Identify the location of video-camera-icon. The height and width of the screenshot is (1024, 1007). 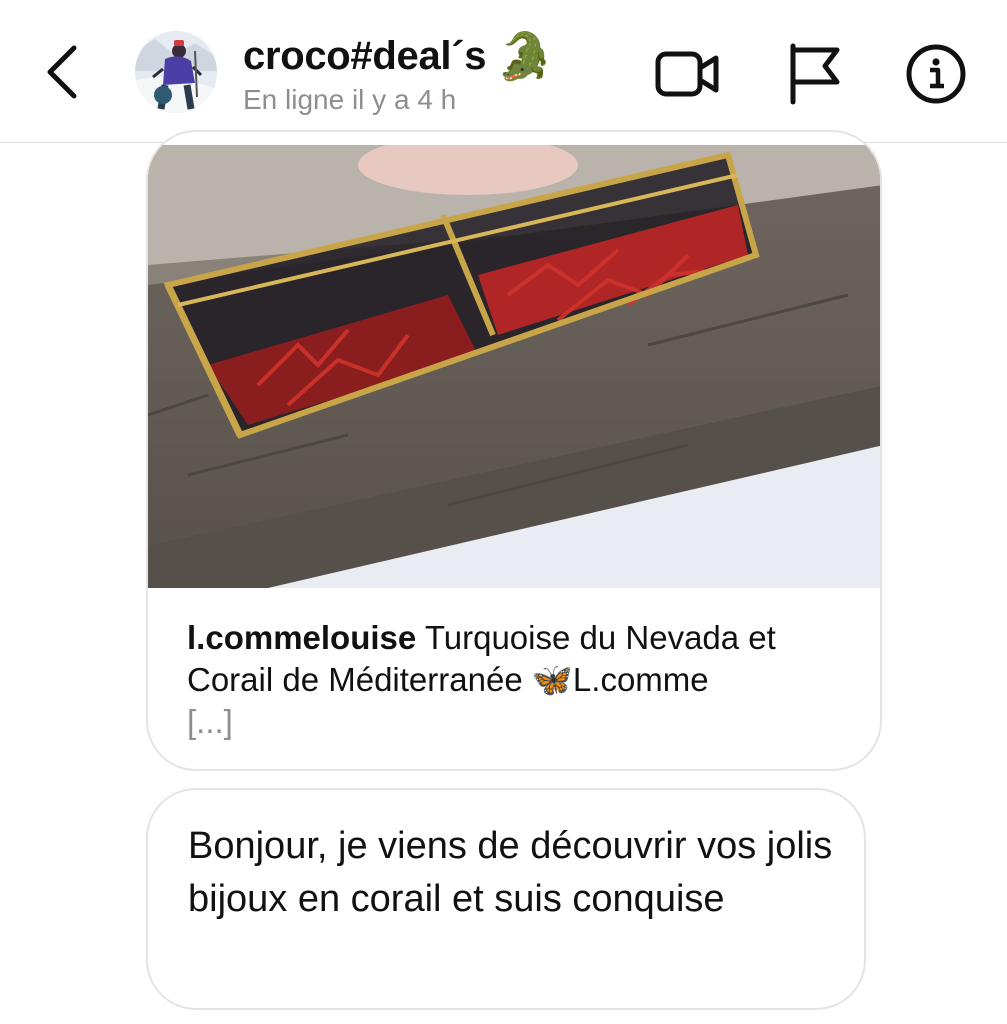
(687, 74).